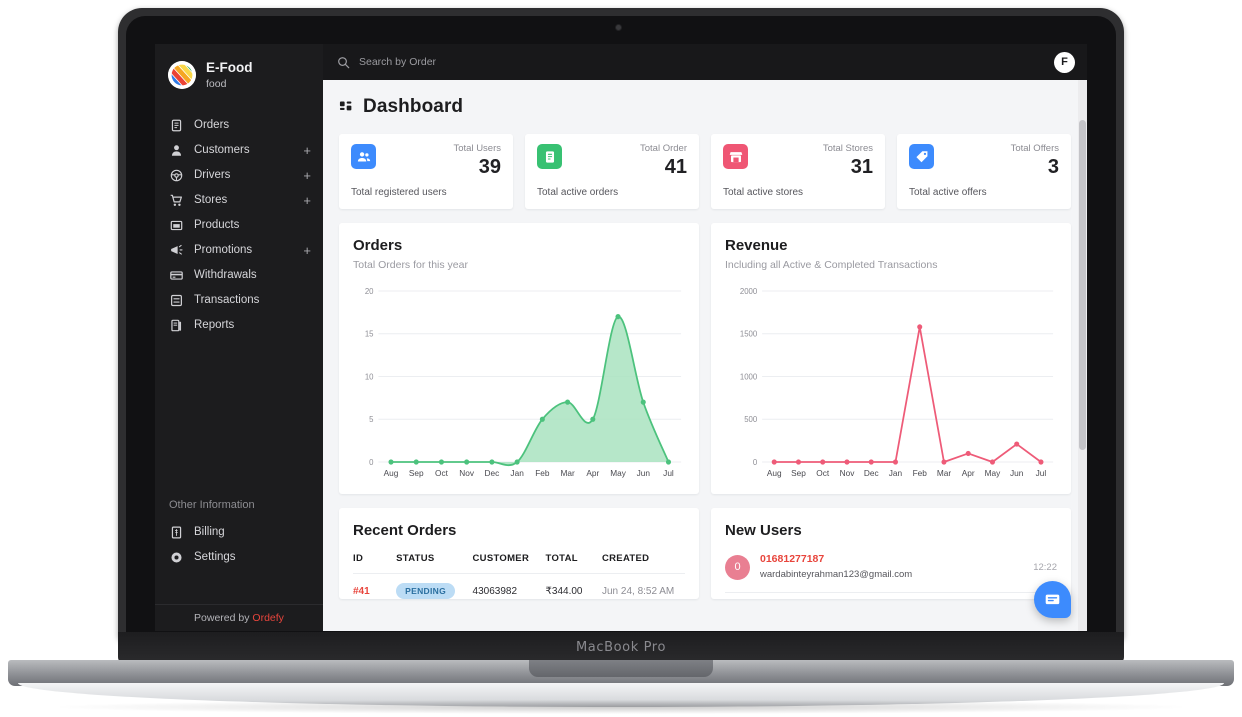  I want to click on chat-bubble-button, so click(1052, 599).